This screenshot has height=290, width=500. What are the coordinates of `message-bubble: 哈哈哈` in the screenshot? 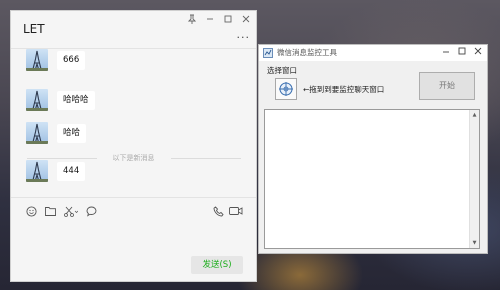 It's located at (76, 100).